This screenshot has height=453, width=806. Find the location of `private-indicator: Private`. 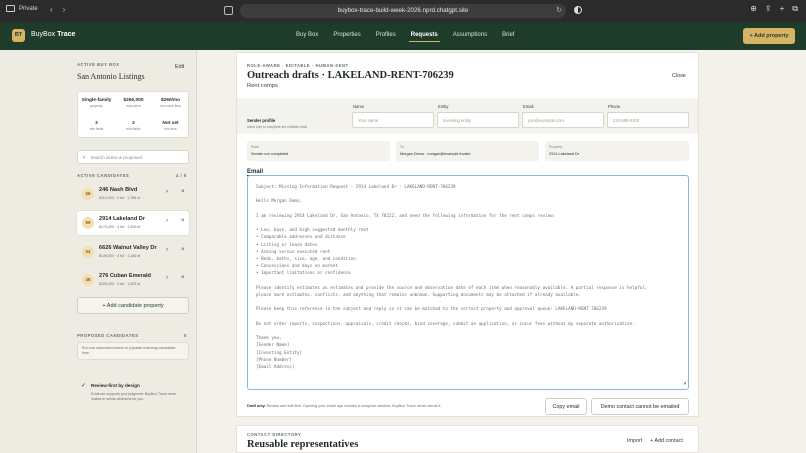

private-indicator: Private is located at coordinates (22, 8).